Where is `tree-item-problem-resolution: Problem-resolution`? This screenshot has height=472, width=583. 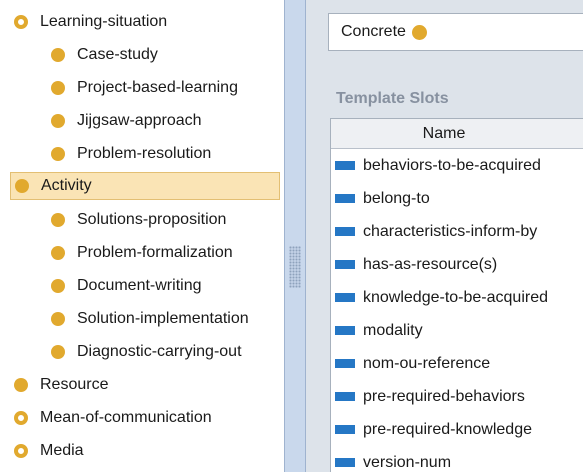 tree-item-problem-resolution: Problem-resolution is located at coordinates (163, 154).